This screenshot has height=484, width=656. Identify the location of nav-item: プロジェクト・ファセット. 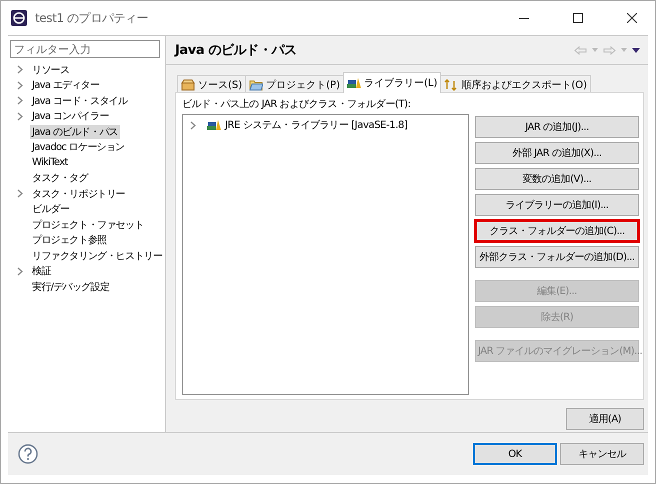
(88, 225).